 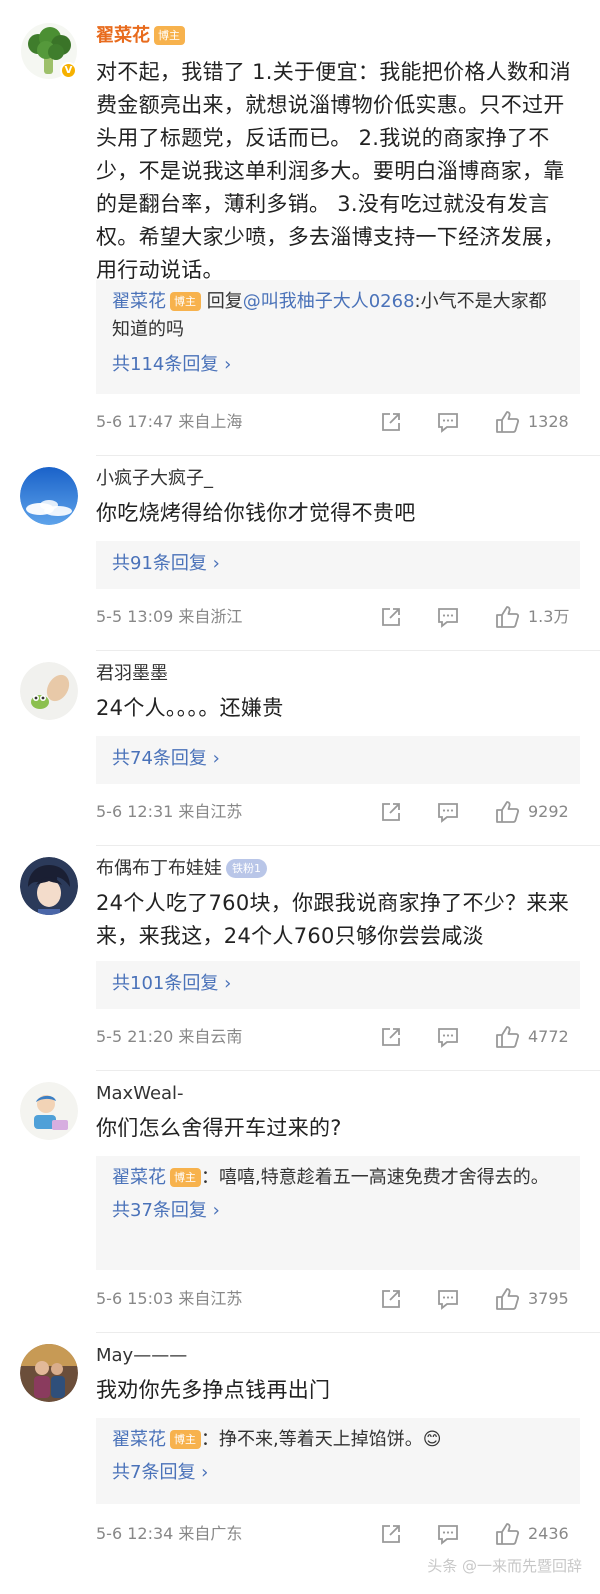 I want to click on frog-avatar-icon, so click(x=49, y=691).